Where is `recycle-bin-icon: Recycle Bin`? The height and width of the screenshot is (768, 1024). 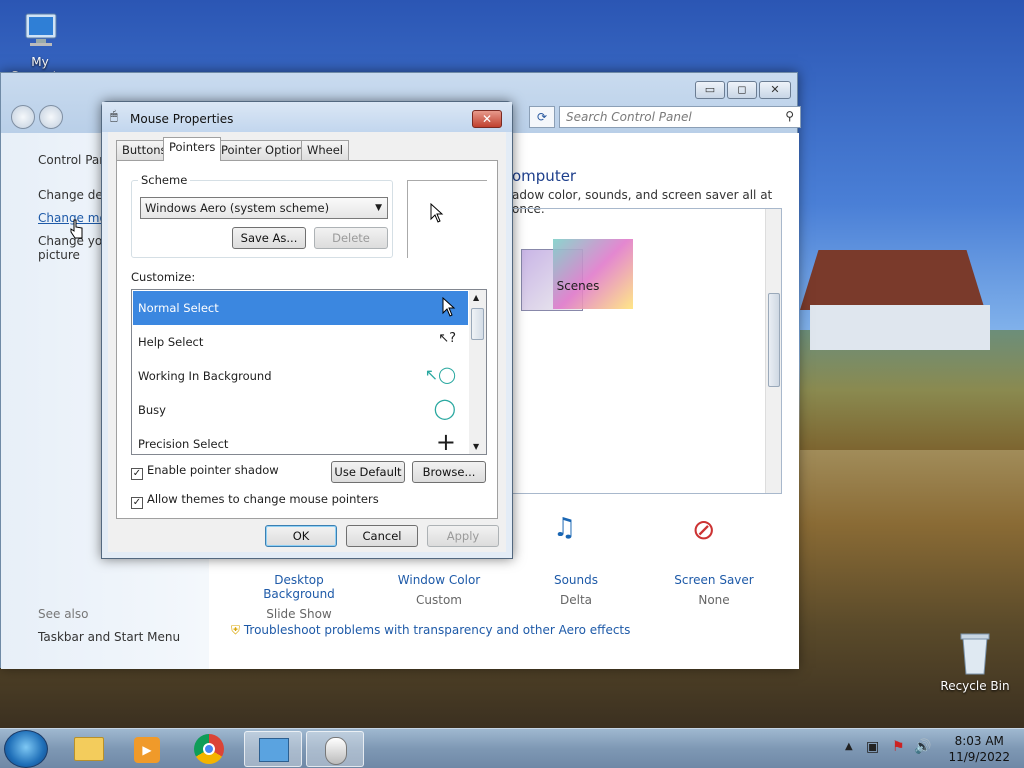 recycle-bin-icon: Recycle Bin is located at coordinates (975, 661).